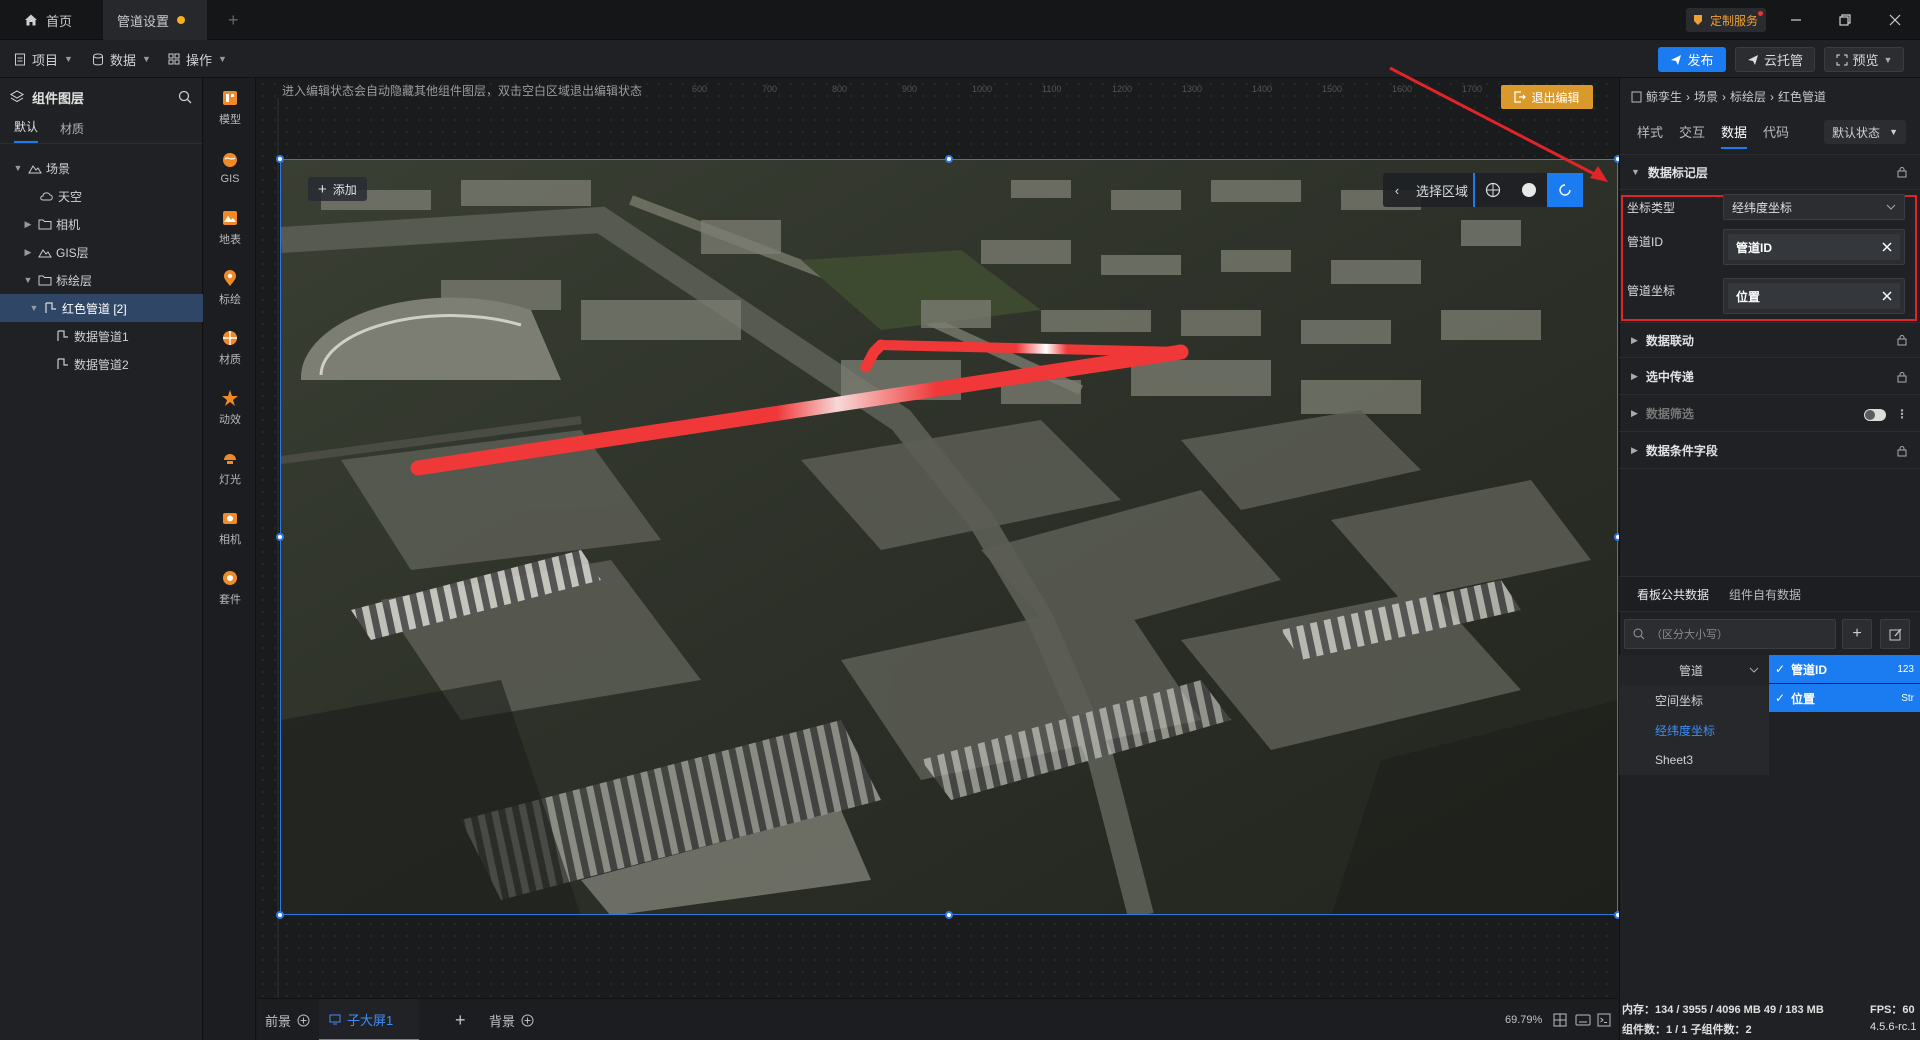  I want to click on section-select-pass: ▶ 选中传递, so click(1769, 377).